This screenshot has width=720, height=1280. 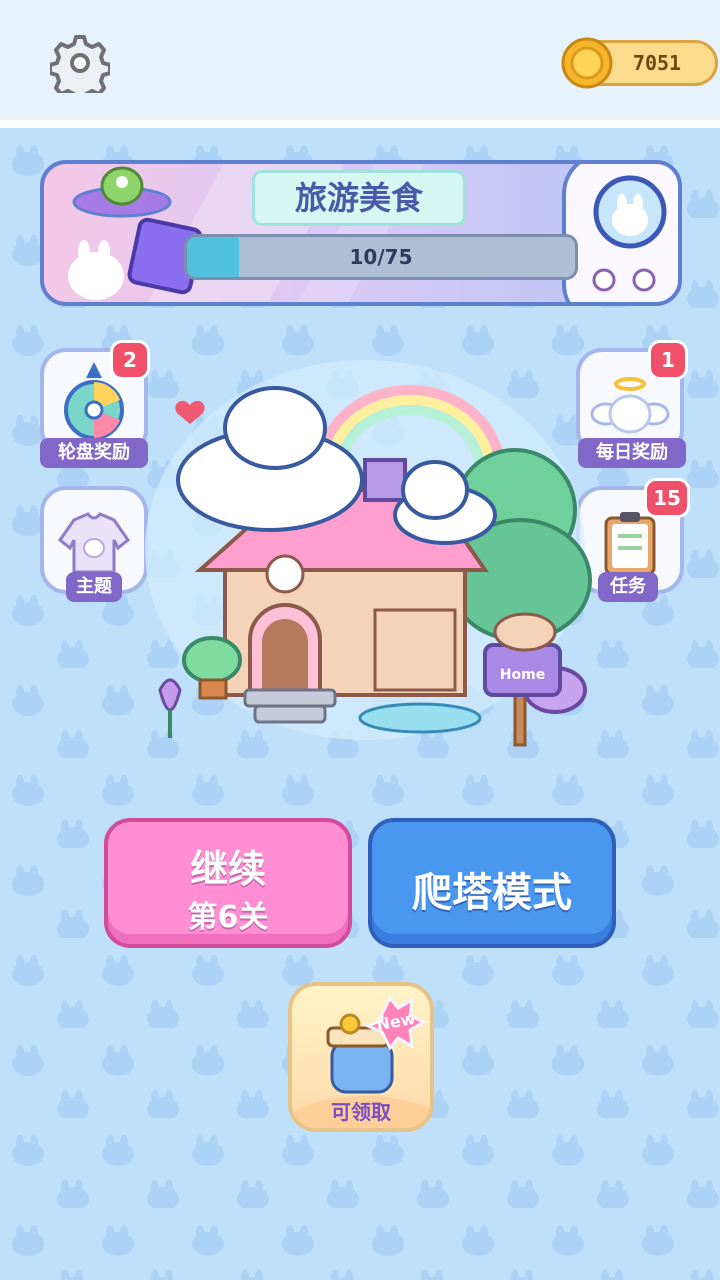 I want to click on theme-label: 主题, so click(x=94, y=587).